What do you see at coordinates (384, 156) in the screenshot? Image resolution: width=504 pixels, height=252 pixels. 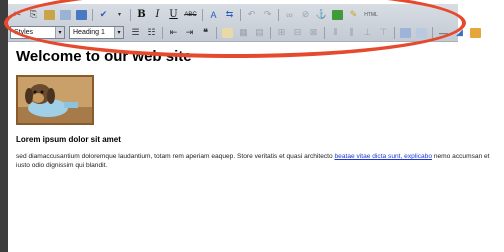 I see `paragraph-link: beatae vitae dicta sunt, explicabo` at bounding box center [384, 156].